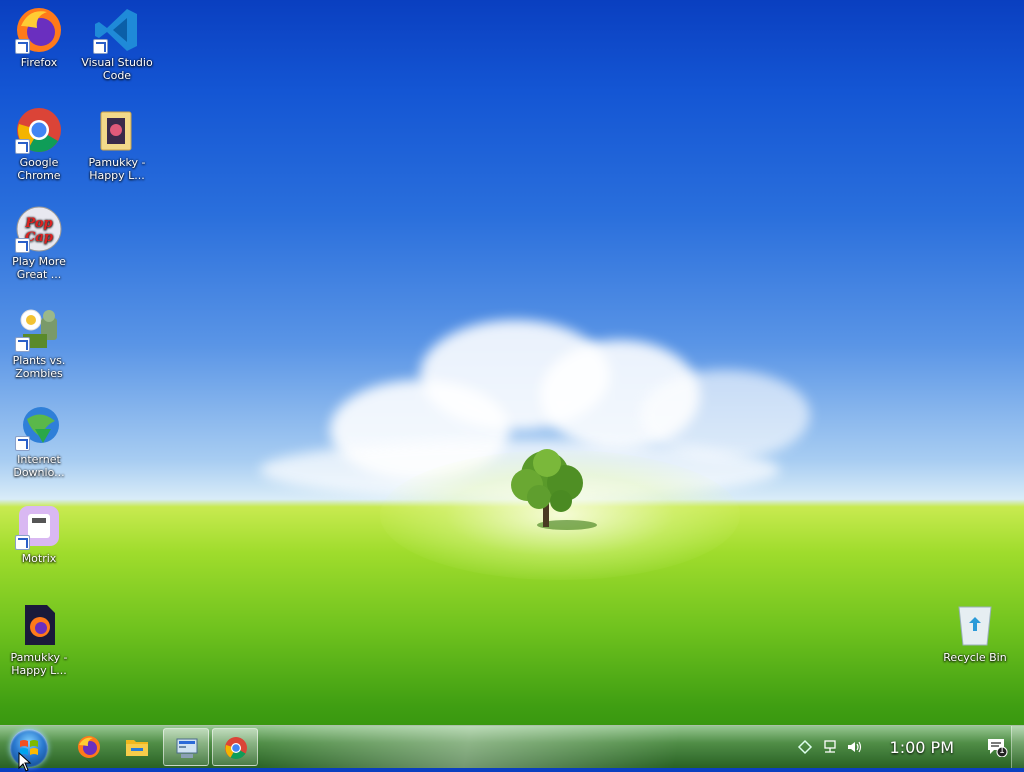 This screenshot has height=772, width=1024. I want to click on notification-count-badge: 1, so click(1002, 751).